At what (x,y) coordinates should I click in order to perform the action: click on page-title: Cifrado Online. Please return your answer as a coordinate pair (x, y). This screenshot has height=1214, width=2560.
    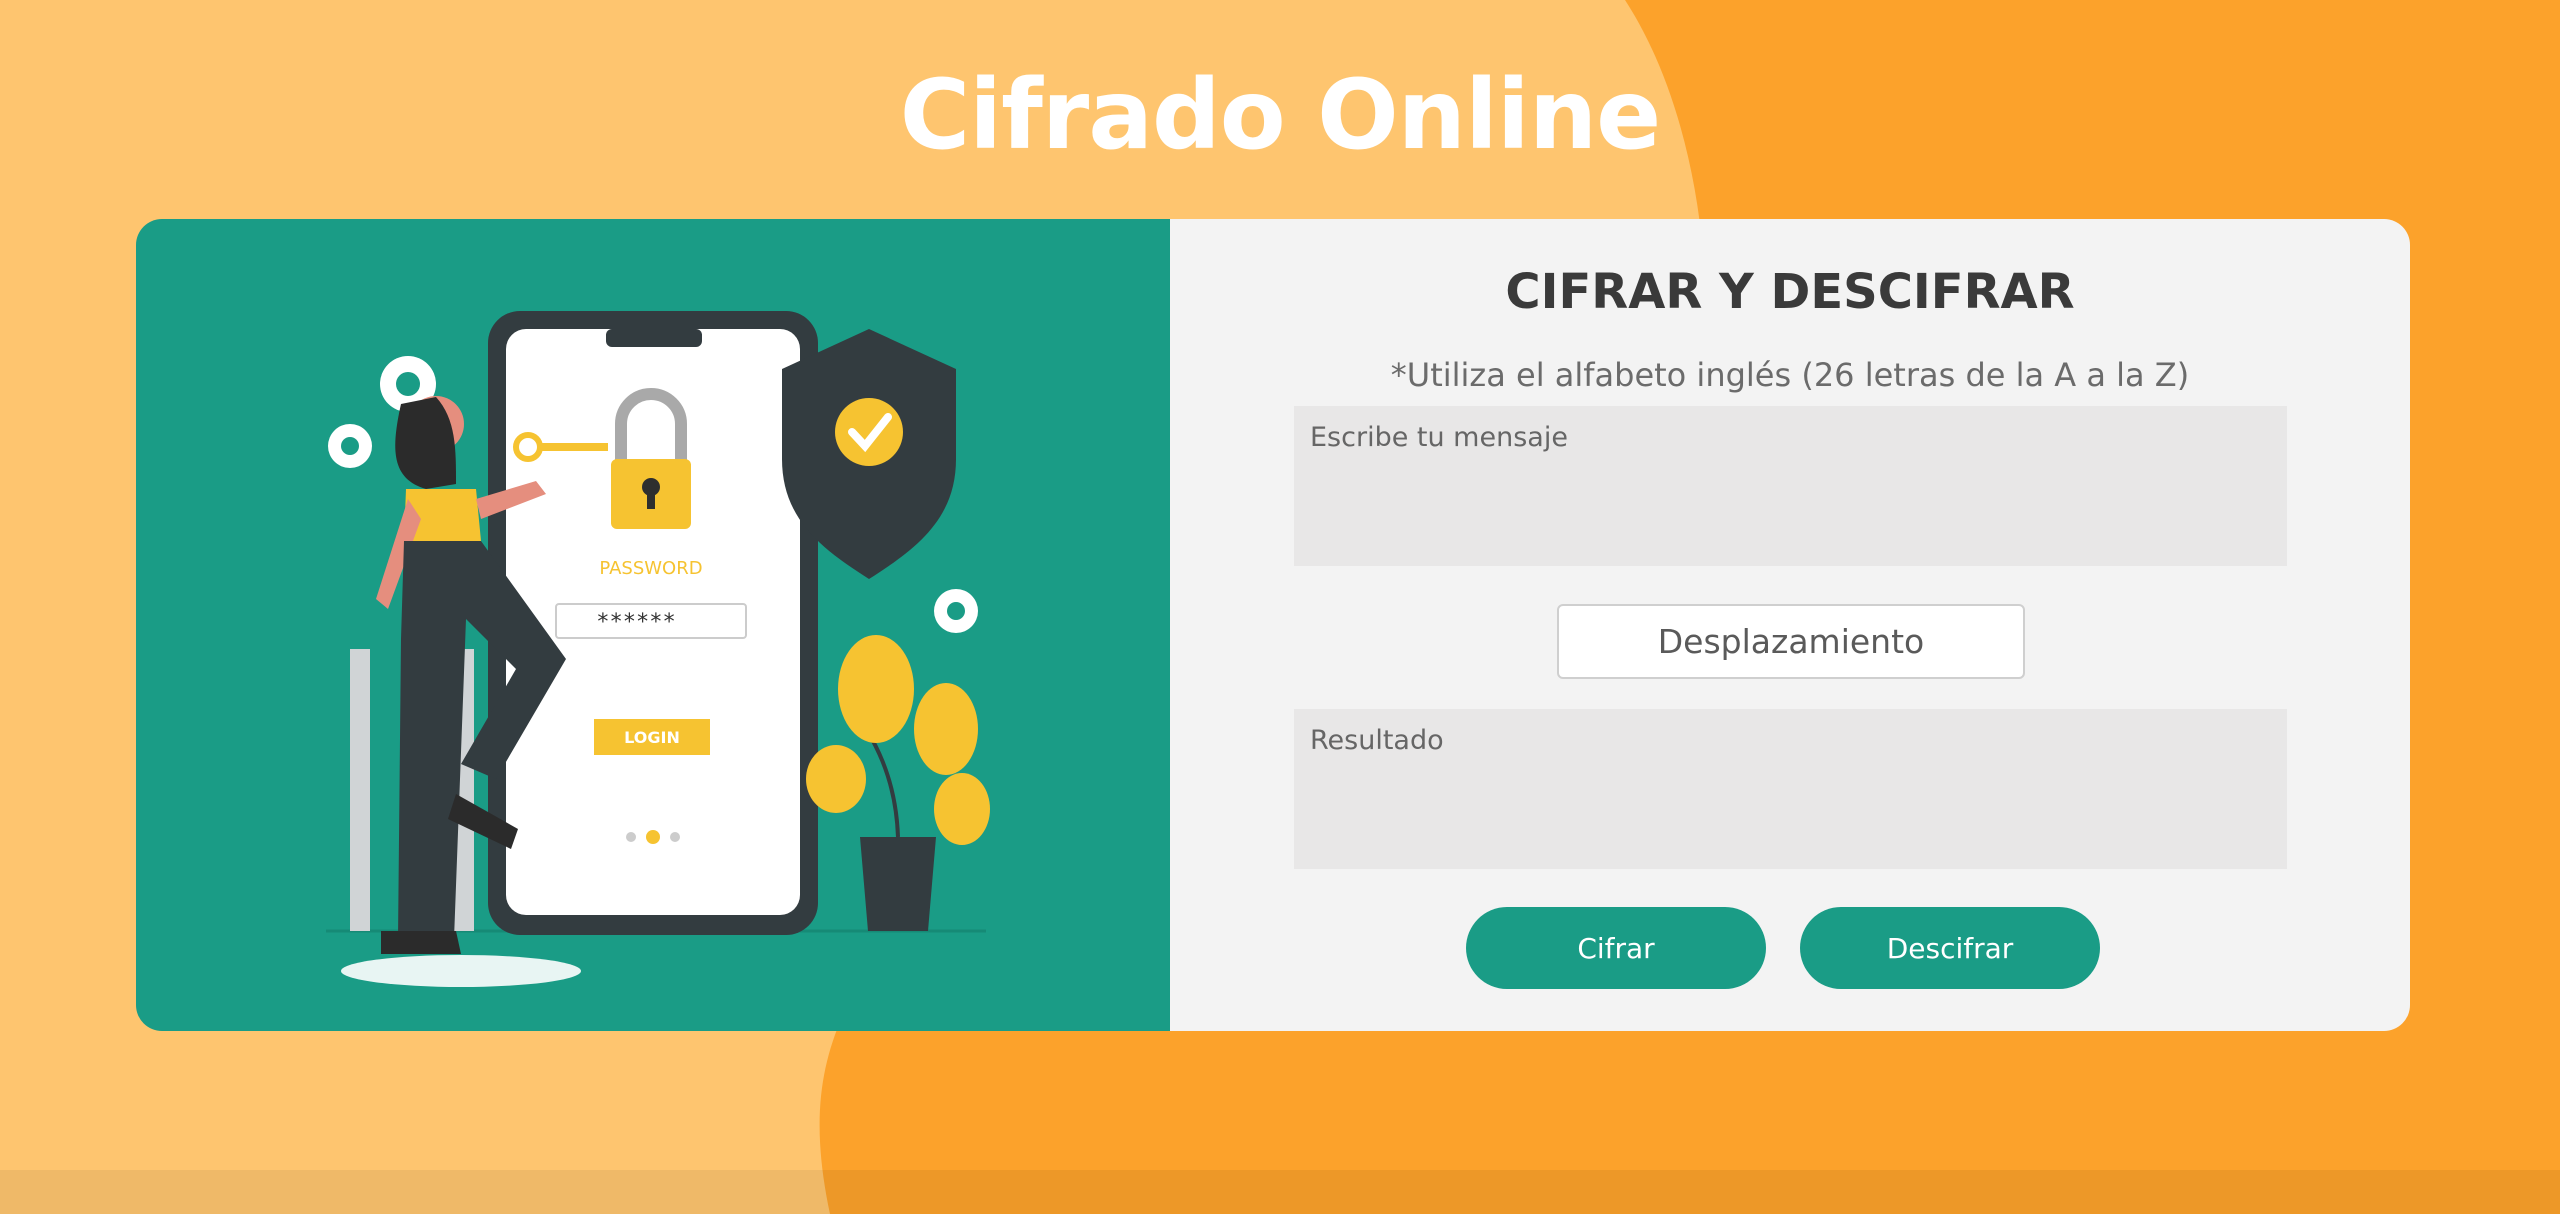
    Looking at the image, I should click on (1280, 115).